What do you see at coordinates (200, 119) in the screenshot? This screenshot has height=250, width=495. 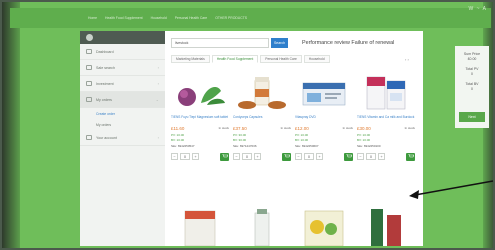 I see `product-name: TIENS Fuyu Tiepi Magnesium soft tablet` at bounding box center [200, 119].